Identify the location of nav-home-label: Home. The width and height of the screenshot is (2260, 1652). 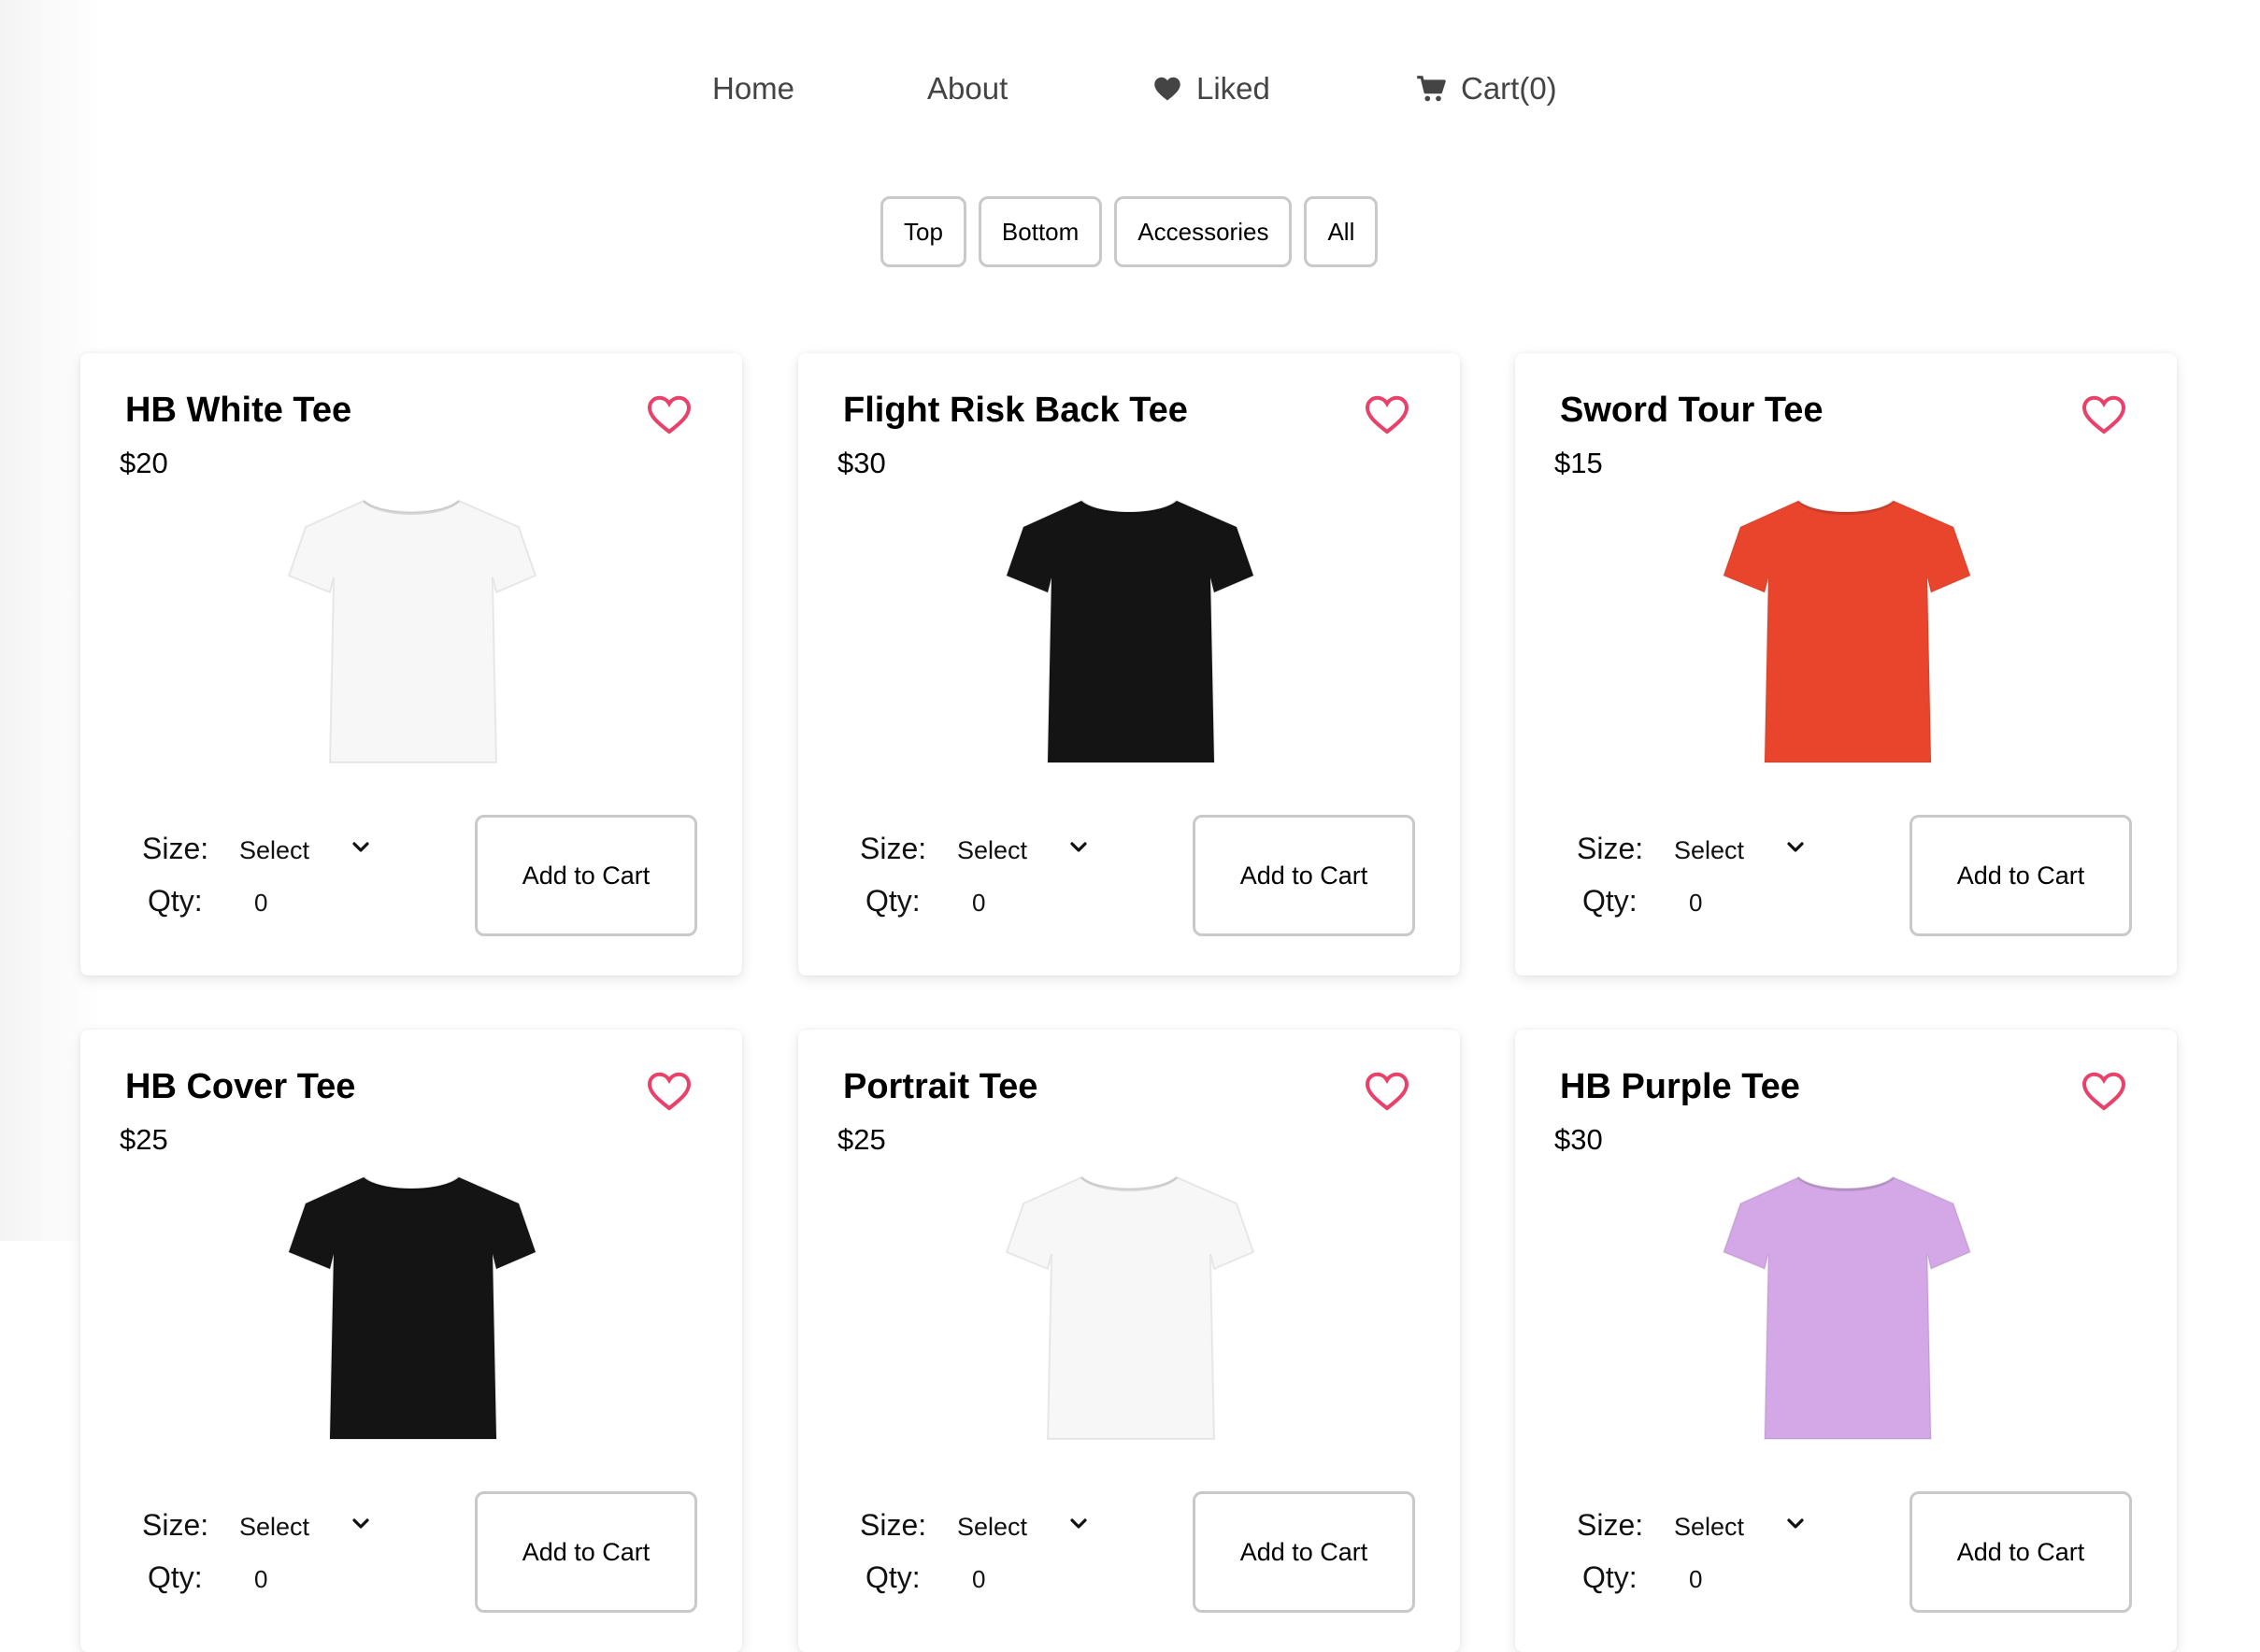
(753, 89).